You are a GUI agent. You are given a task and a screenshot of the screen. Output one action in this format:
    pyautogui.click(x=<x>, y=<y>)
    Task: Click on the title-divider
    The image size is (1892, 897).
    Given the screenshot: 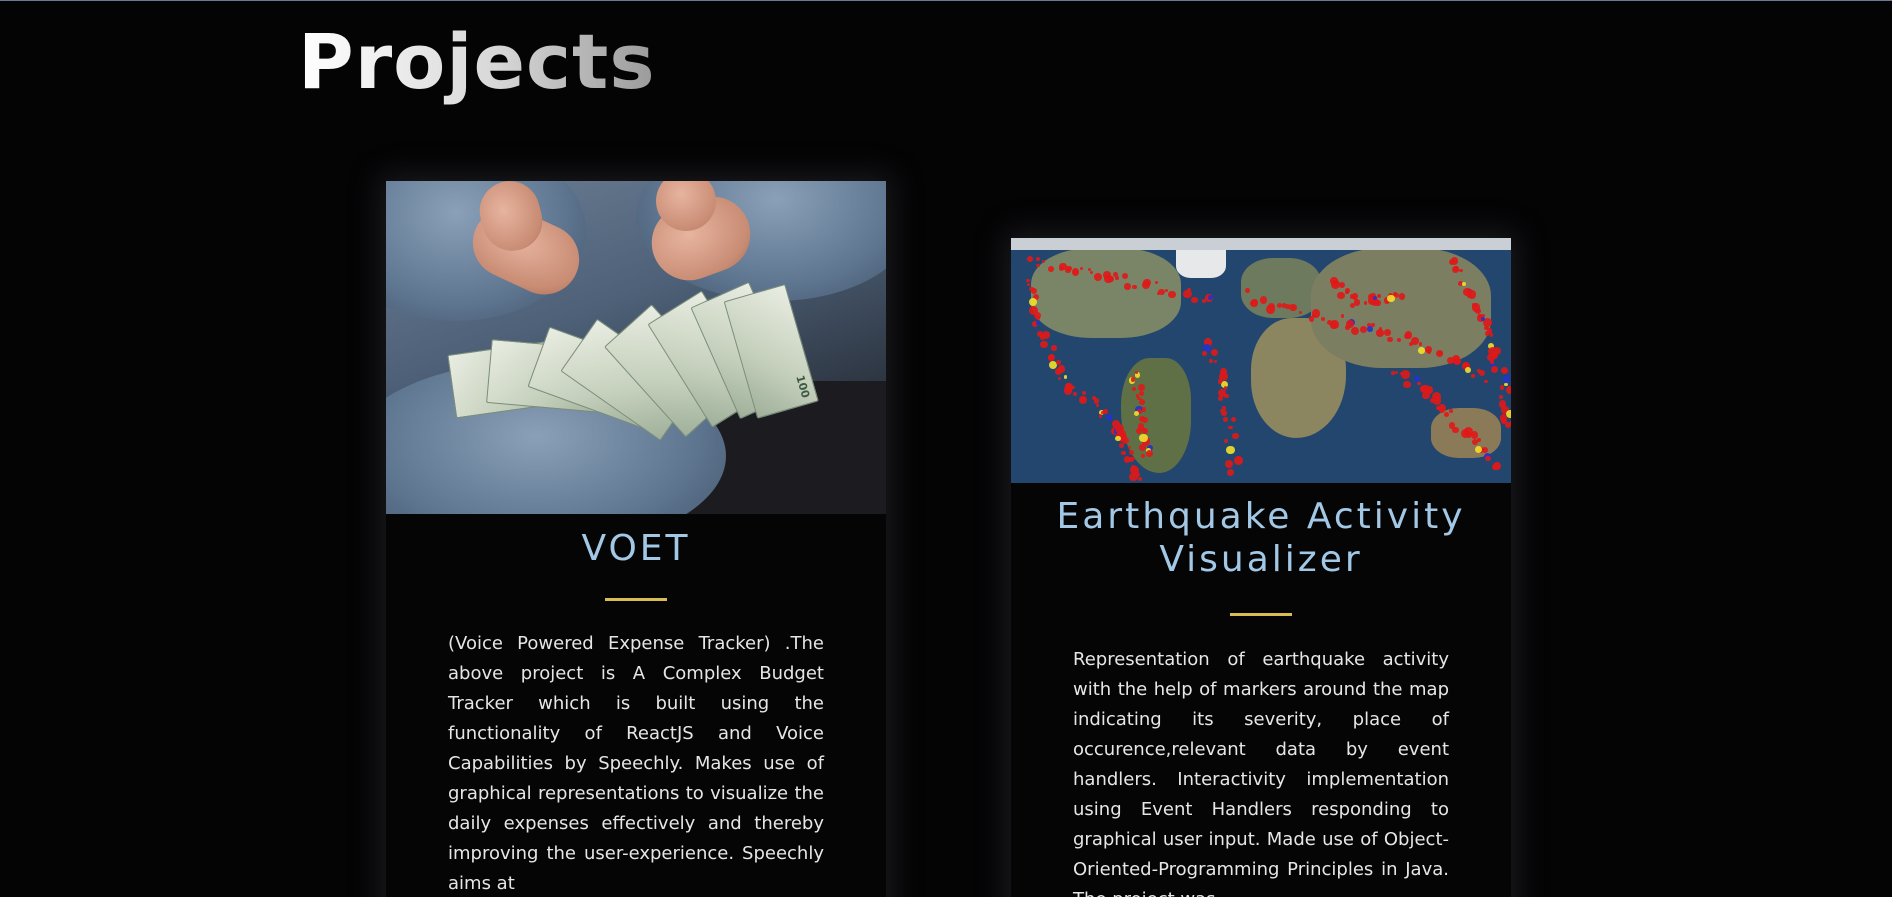 What is the action you would take?
    pyautogui.click(x=1261, y=614)
    